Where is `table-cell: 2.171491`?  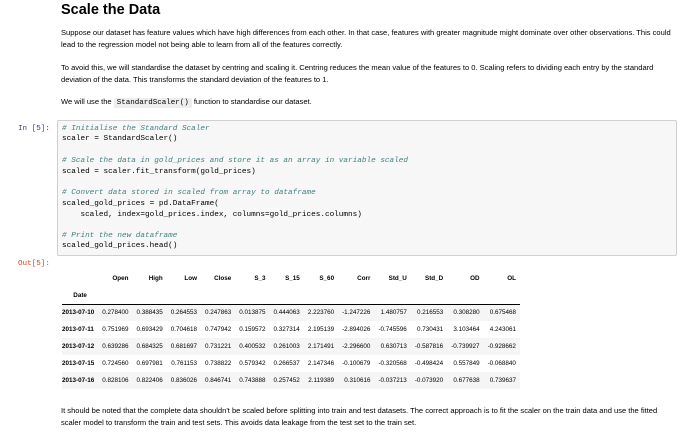 table-cell: 2.171491 is located at coordinates (321, 346).